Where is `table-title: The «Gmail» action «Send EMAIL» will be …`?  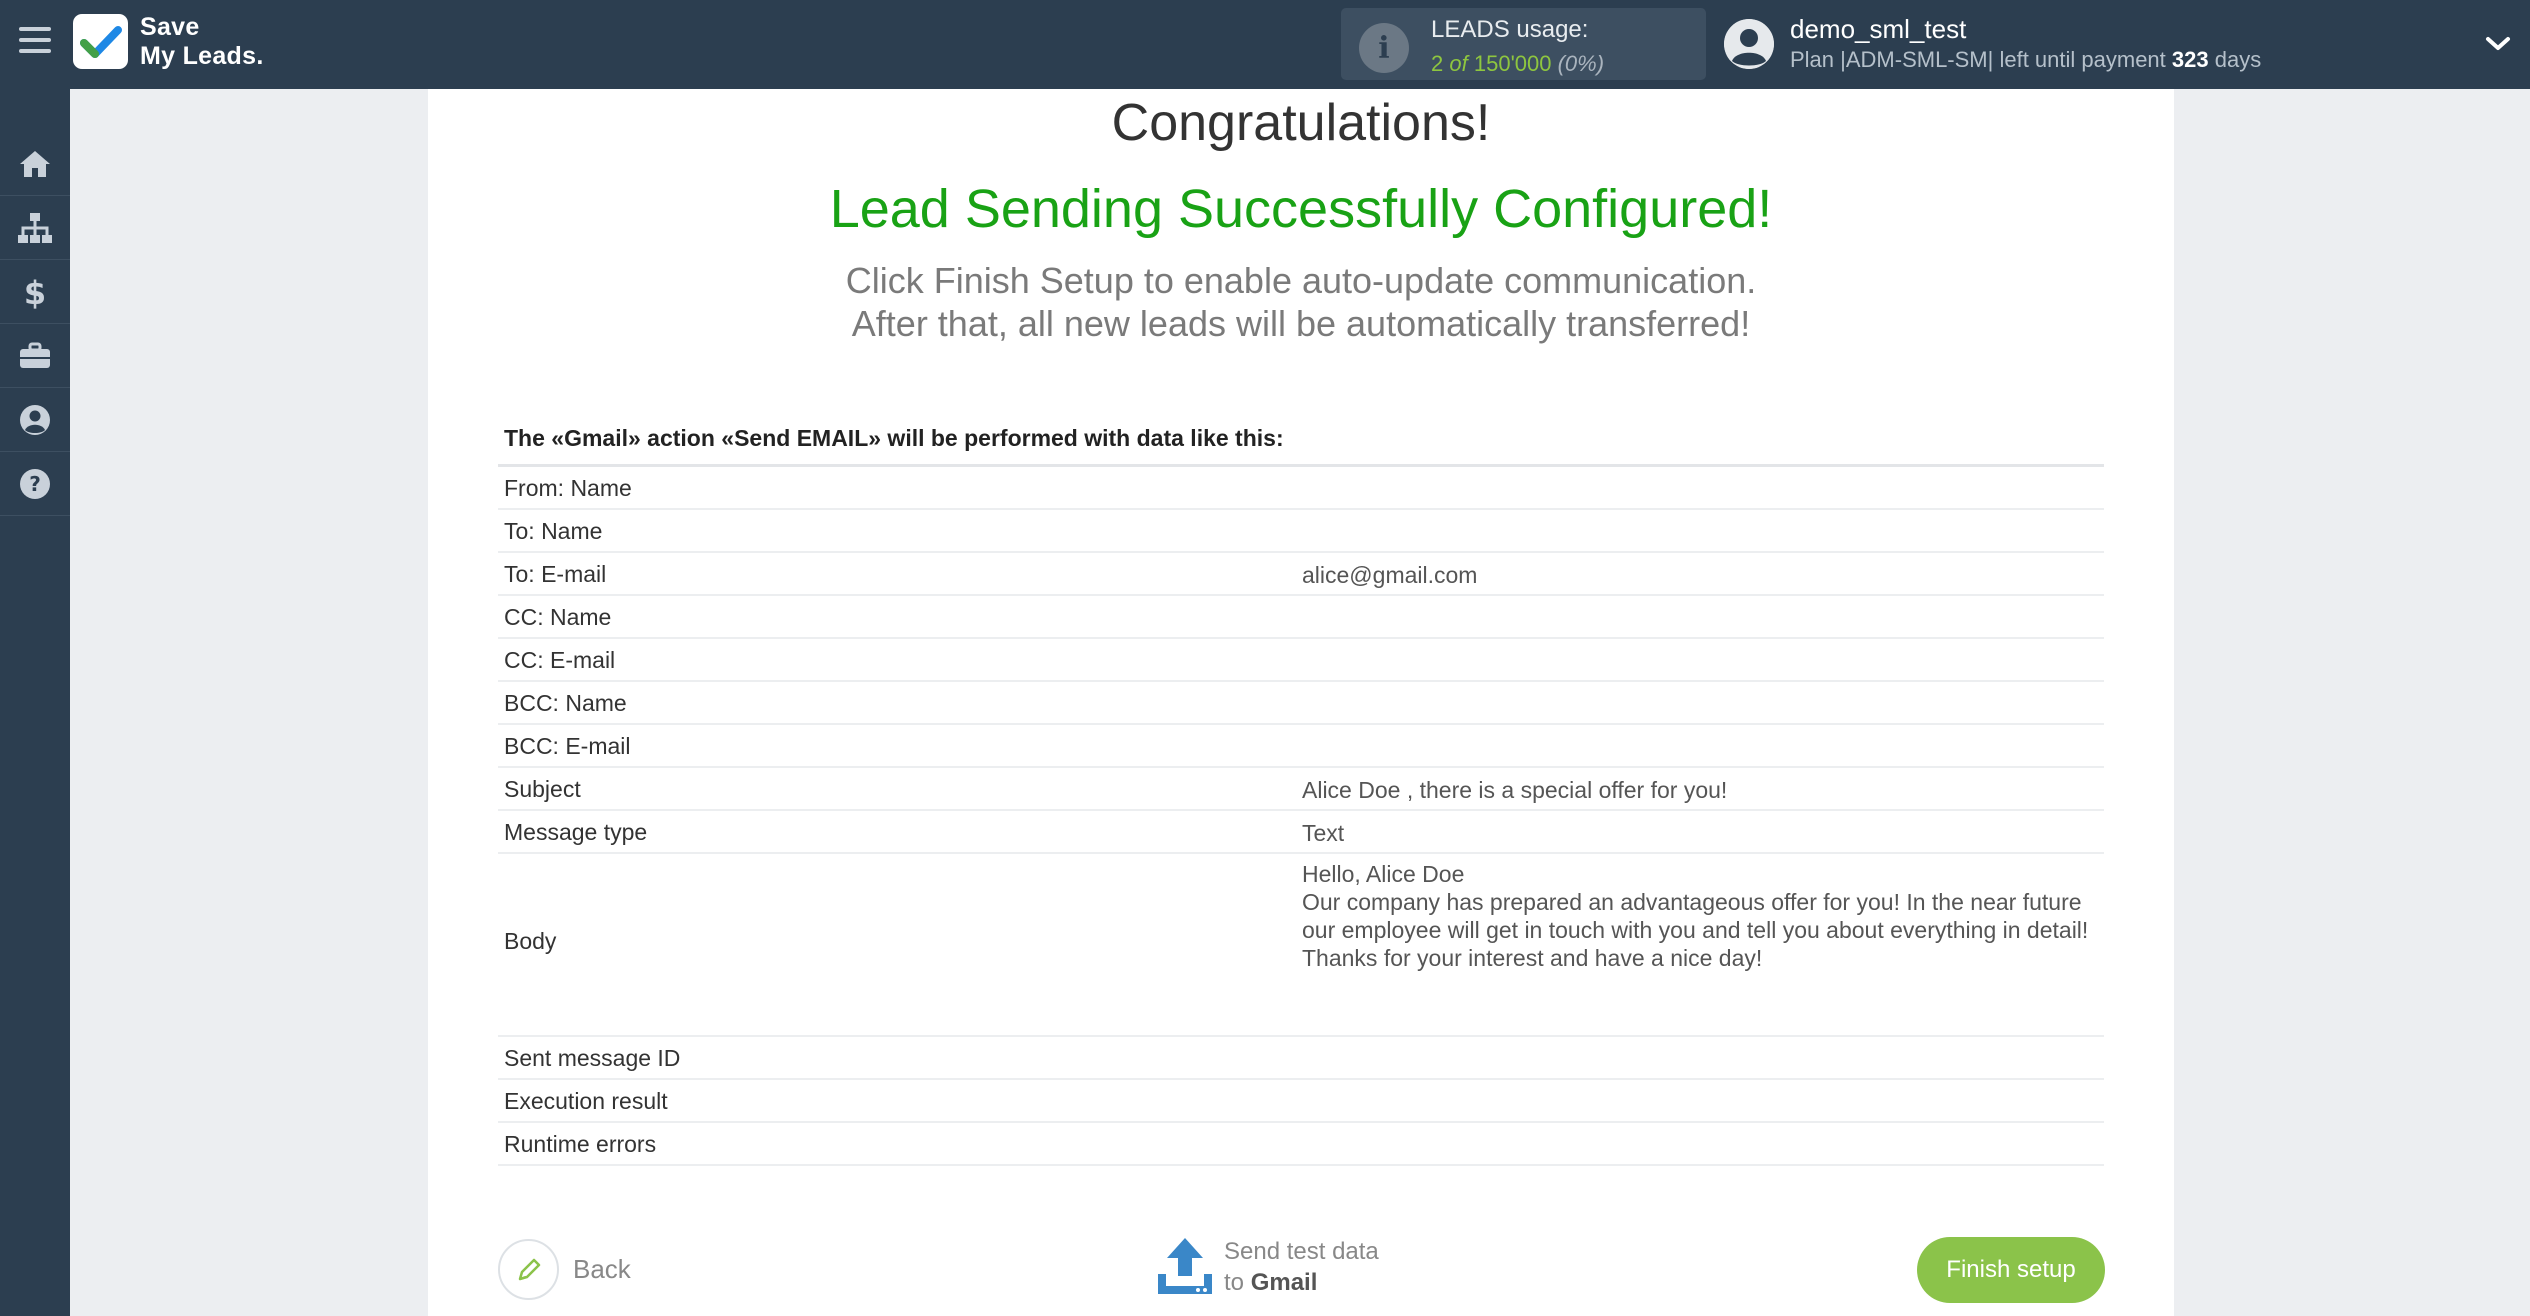 table-title: The «Gmail» action «Send EMAIL» will be … is located at coordinates (894, 438).